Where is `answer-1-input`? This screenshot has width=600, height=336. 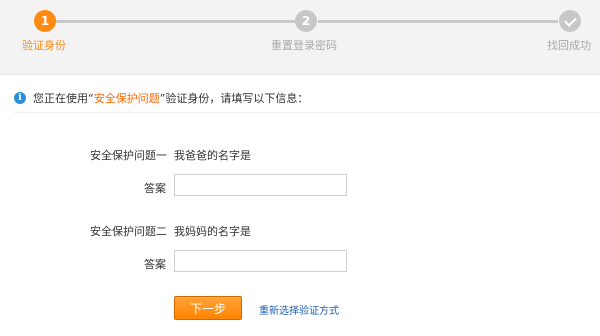 answer-1-input is located at coordinates (260, 185).